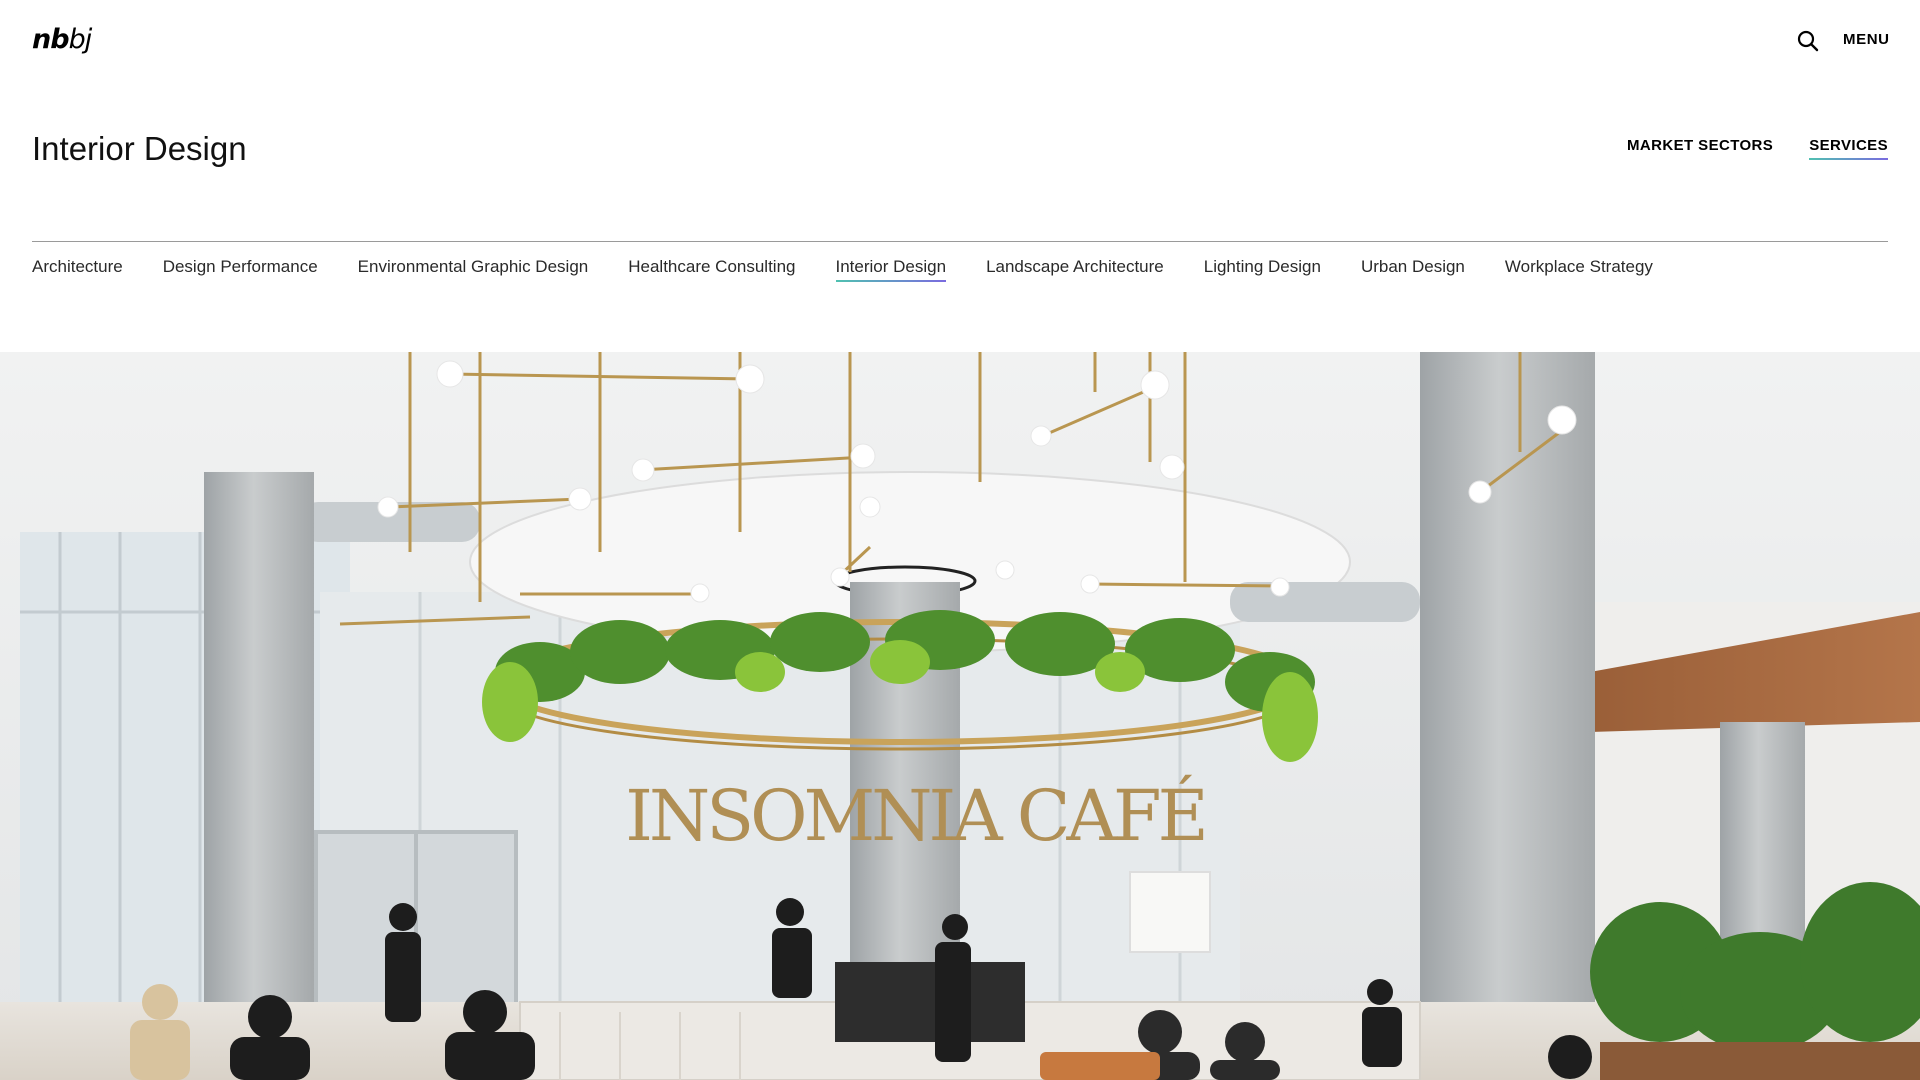  I want to click on search-icon, so click(1808, 41).